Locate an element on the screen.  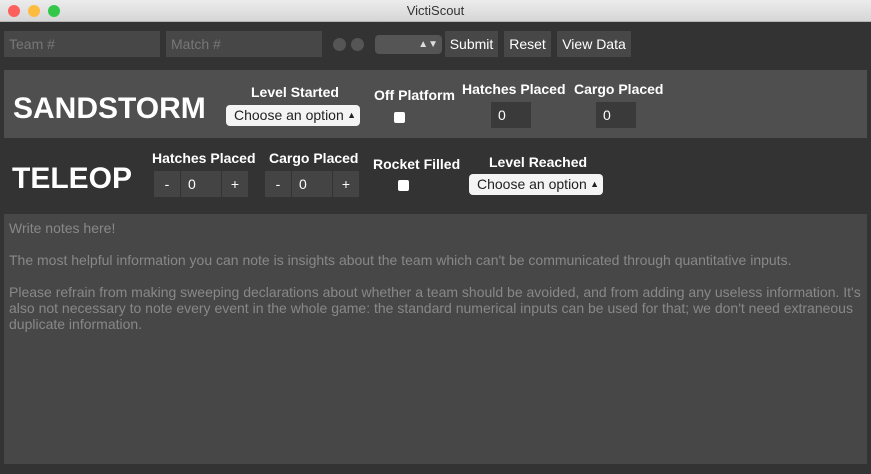
teleop-title: TELEOP is located at coordinates (72, 178).